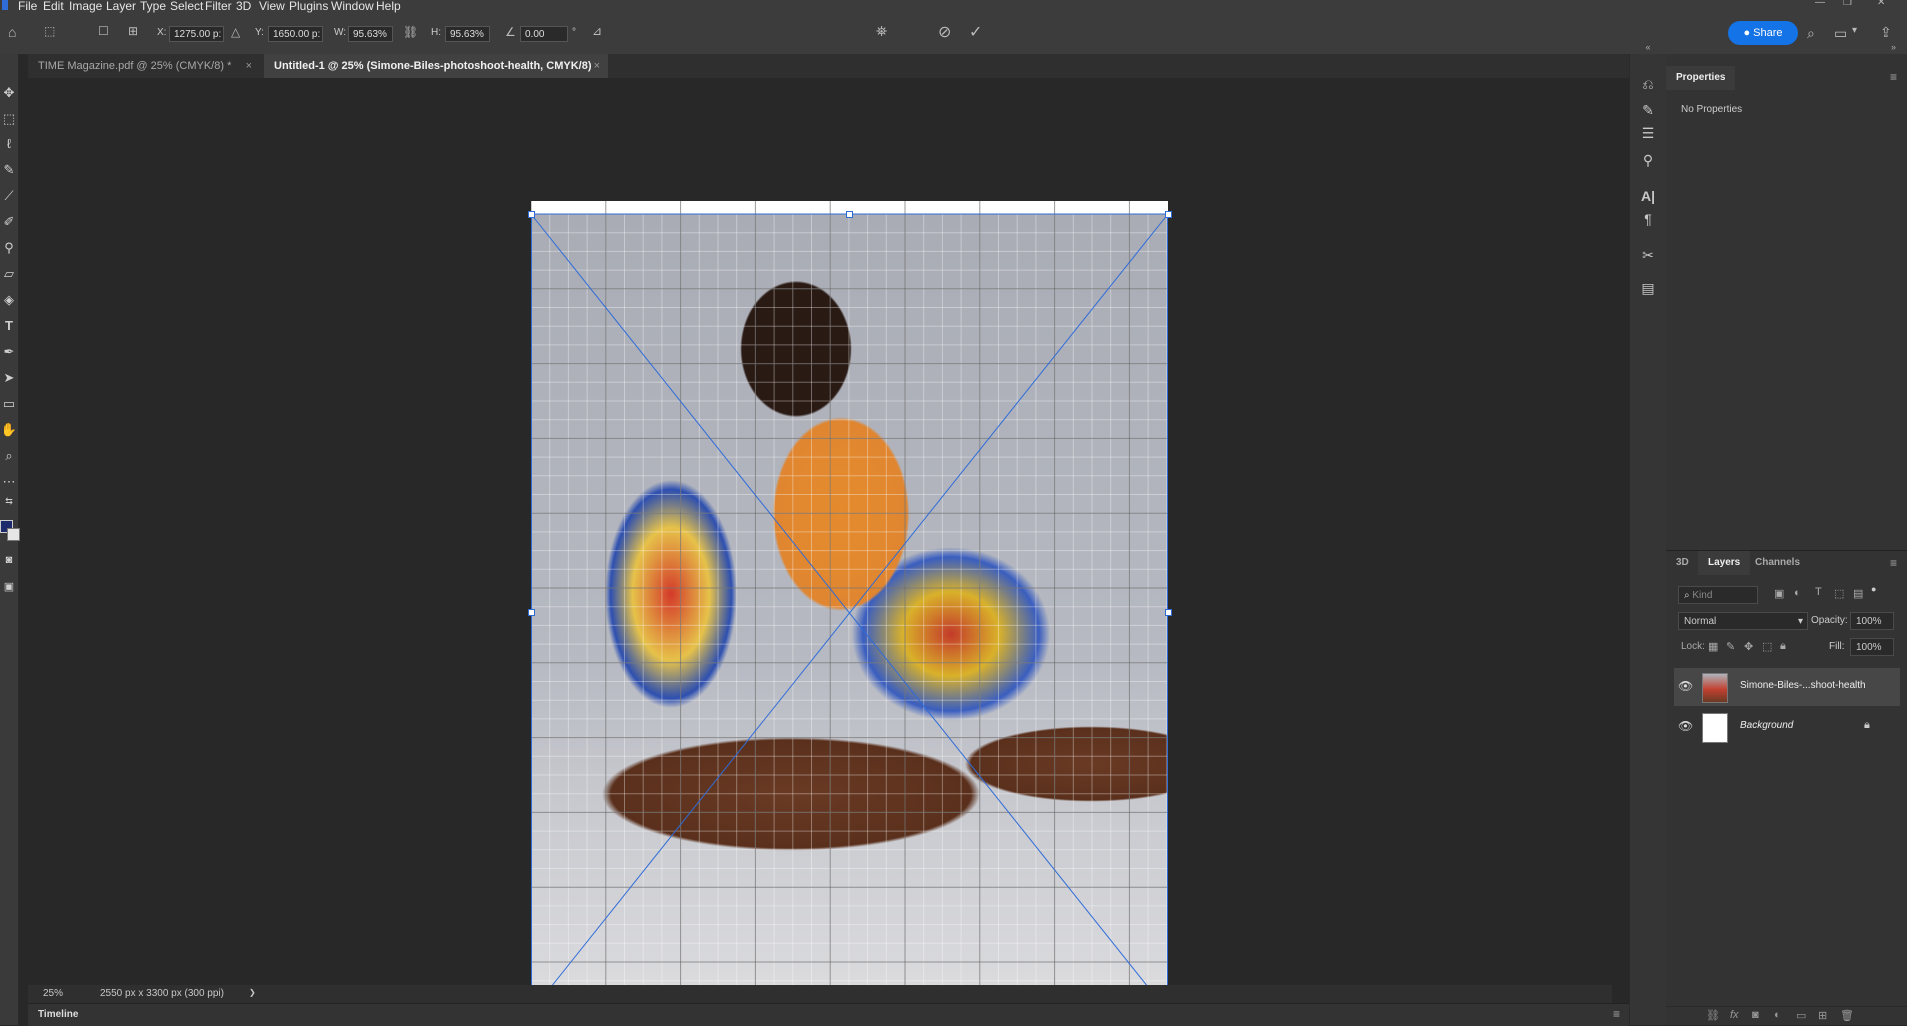  I want to click on share-button: ● Share, so click(1763, 33).